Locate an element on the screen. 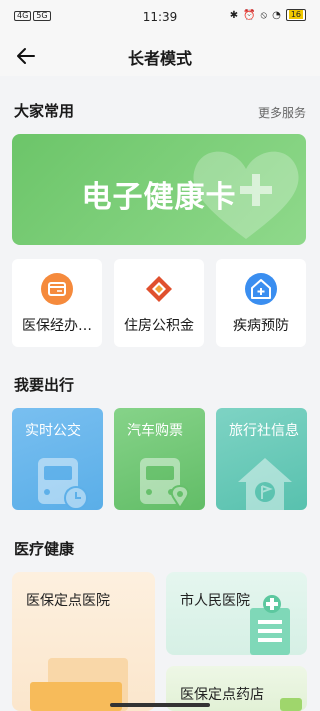 Image resolution: width=320 pixels, height=711 pixels. medical-tile-city-hospital: 市人民医院 is located at coordinates (236, 613).